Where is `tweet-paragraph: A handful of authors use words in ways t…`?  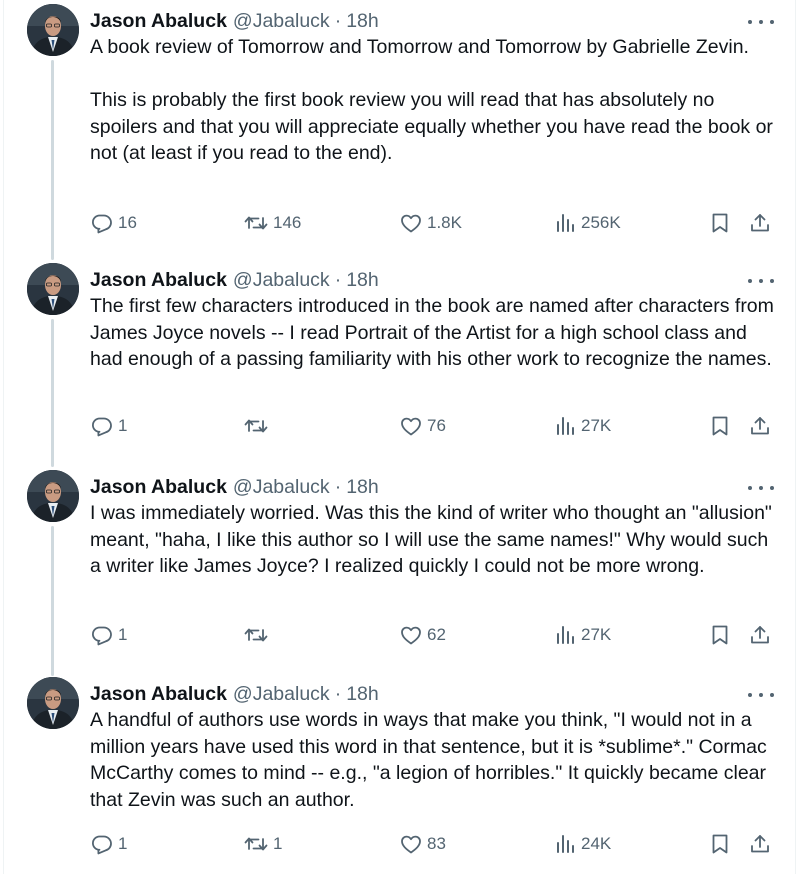
tweet-paragraph: A handful of authors use words in ways t… is located at coordinates (428, 760).